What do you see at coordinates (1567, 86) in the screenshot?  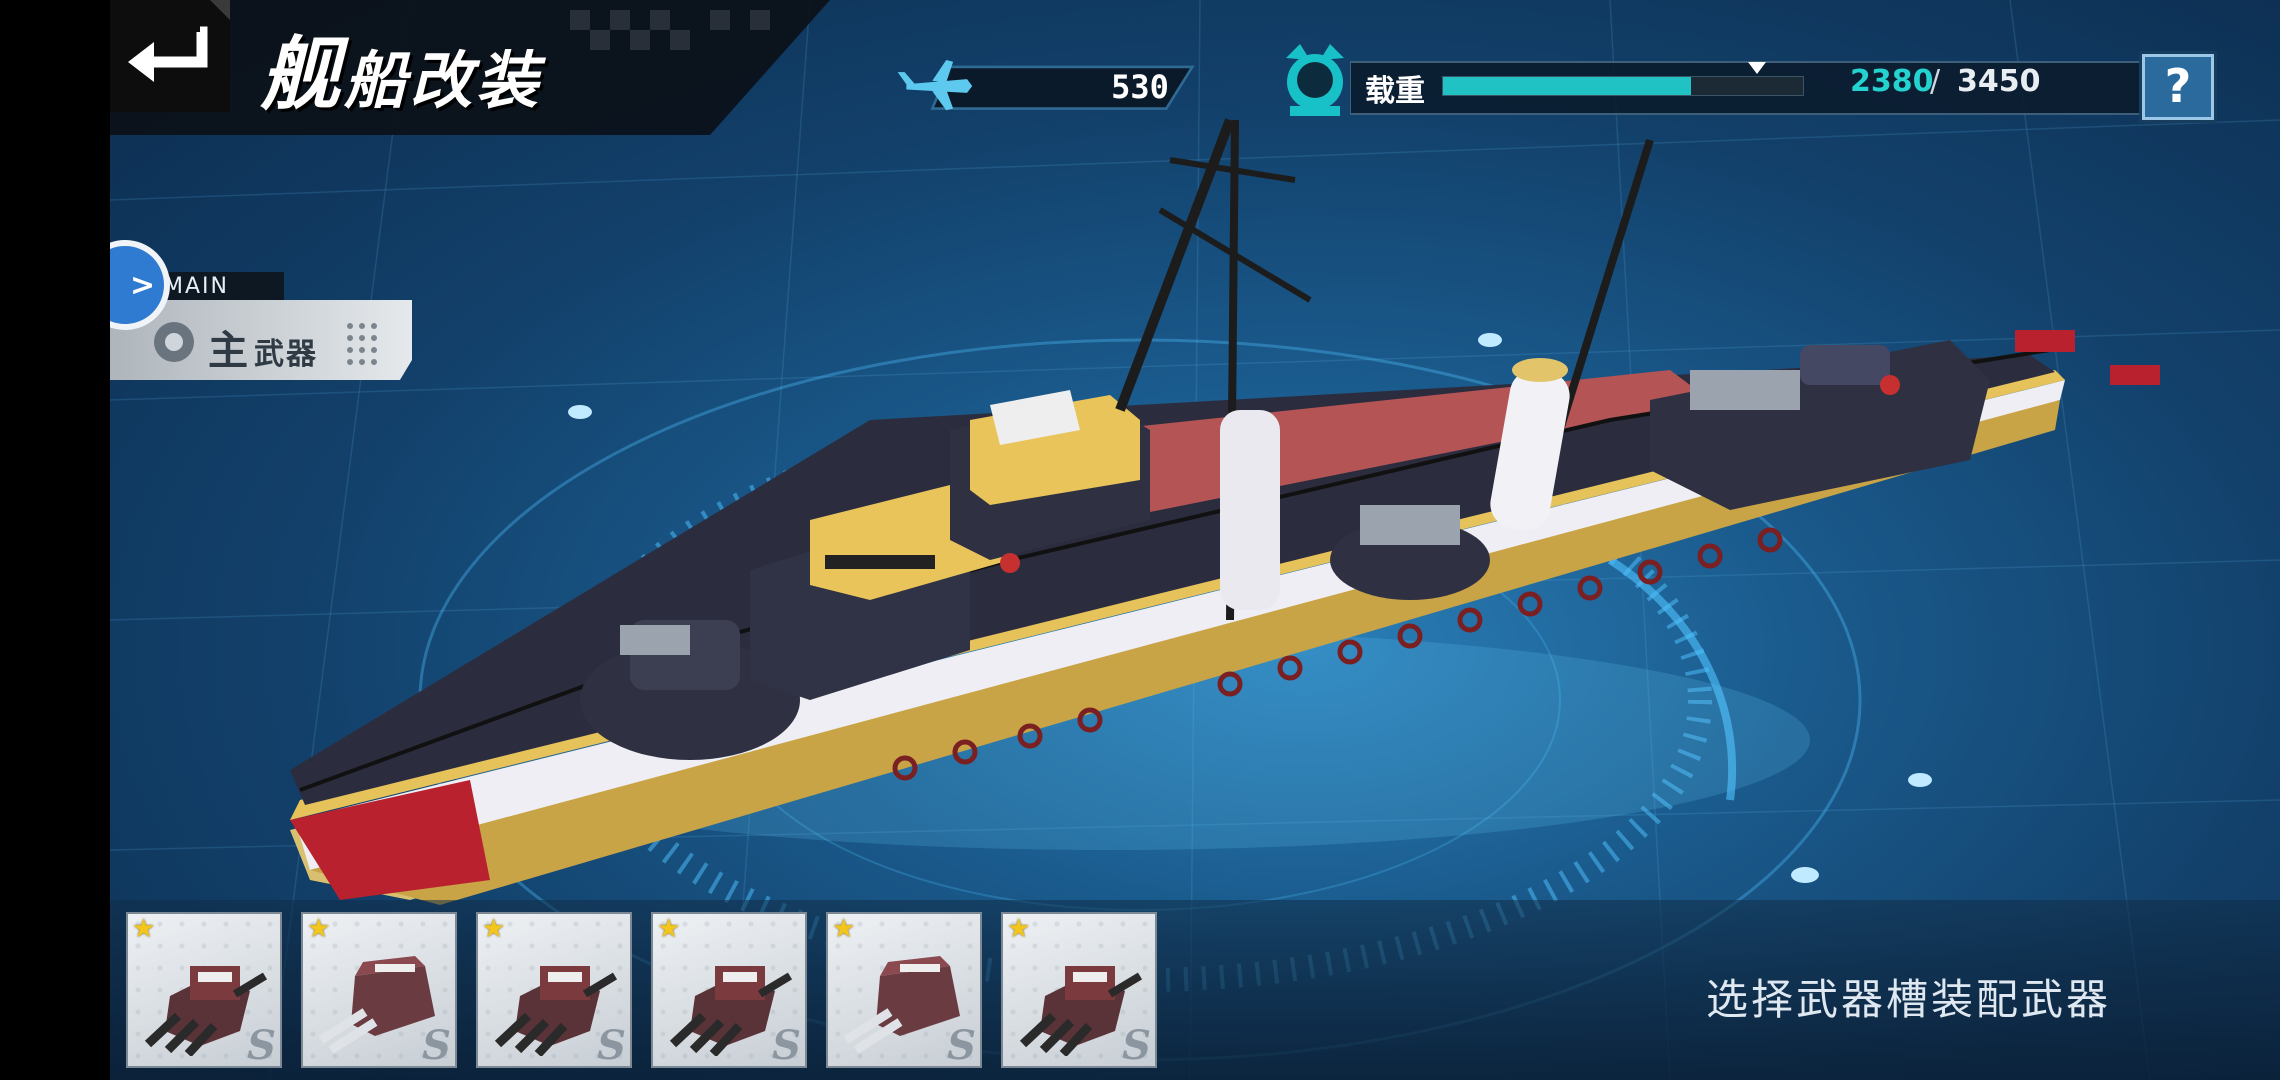 I see `load-progress-fill` at bounding box center [1567, 86].